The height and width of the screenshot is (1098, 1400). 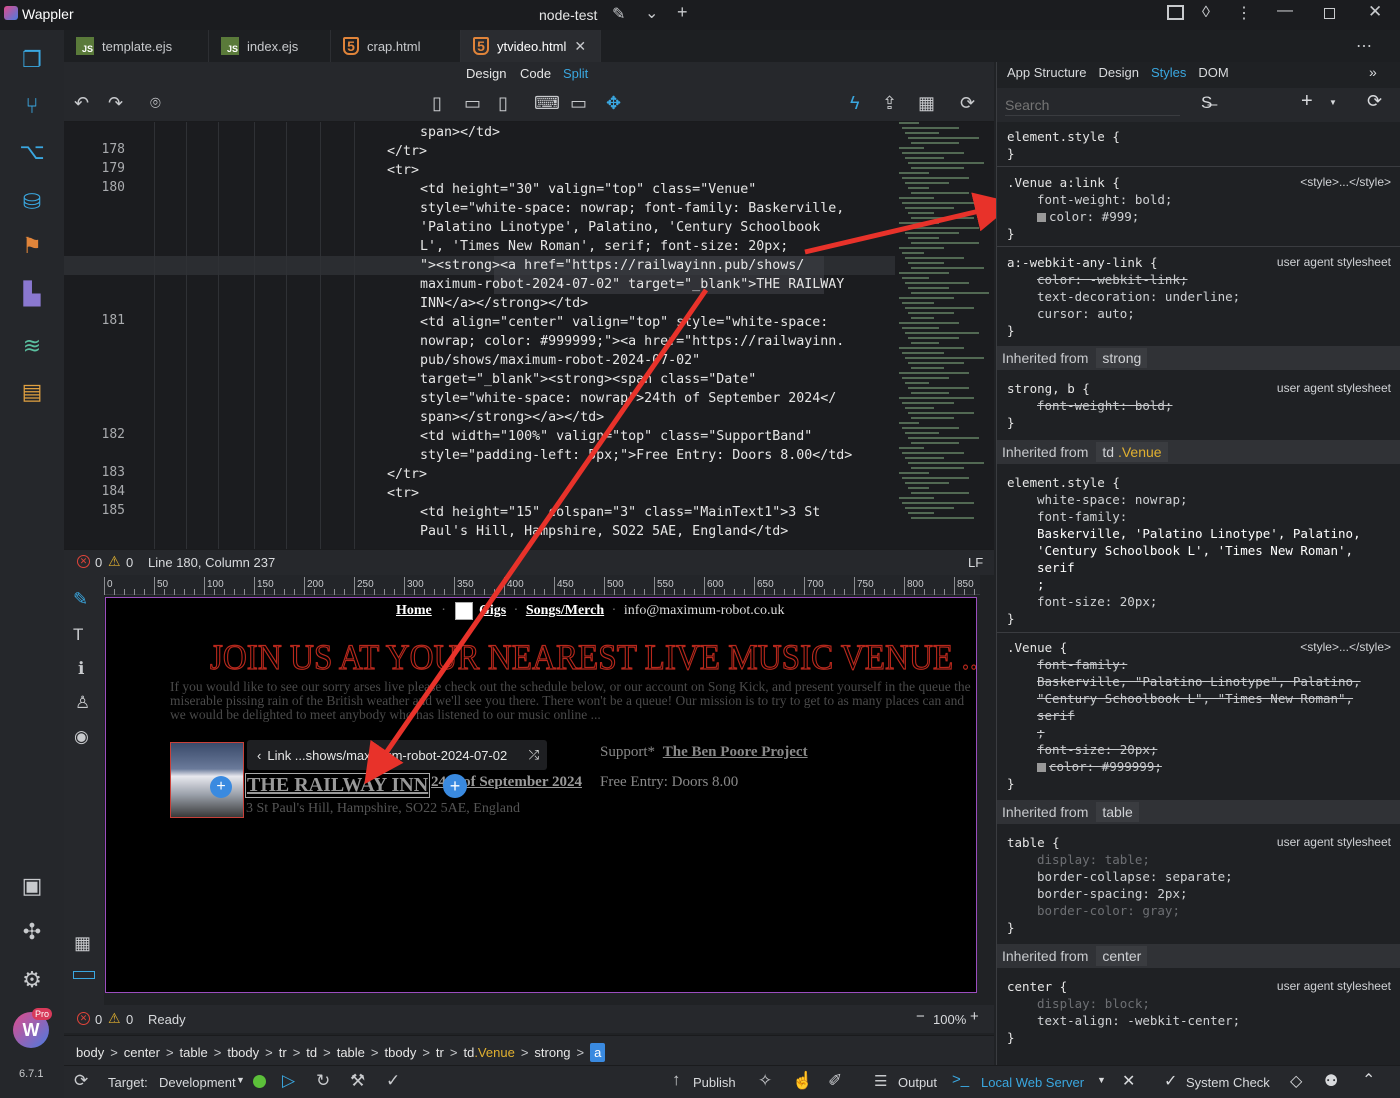 What do you see at coordinates (259, 755) in the screenshot?
I see `back-chevron-icon: ‹` at bounding box center [259, 755].